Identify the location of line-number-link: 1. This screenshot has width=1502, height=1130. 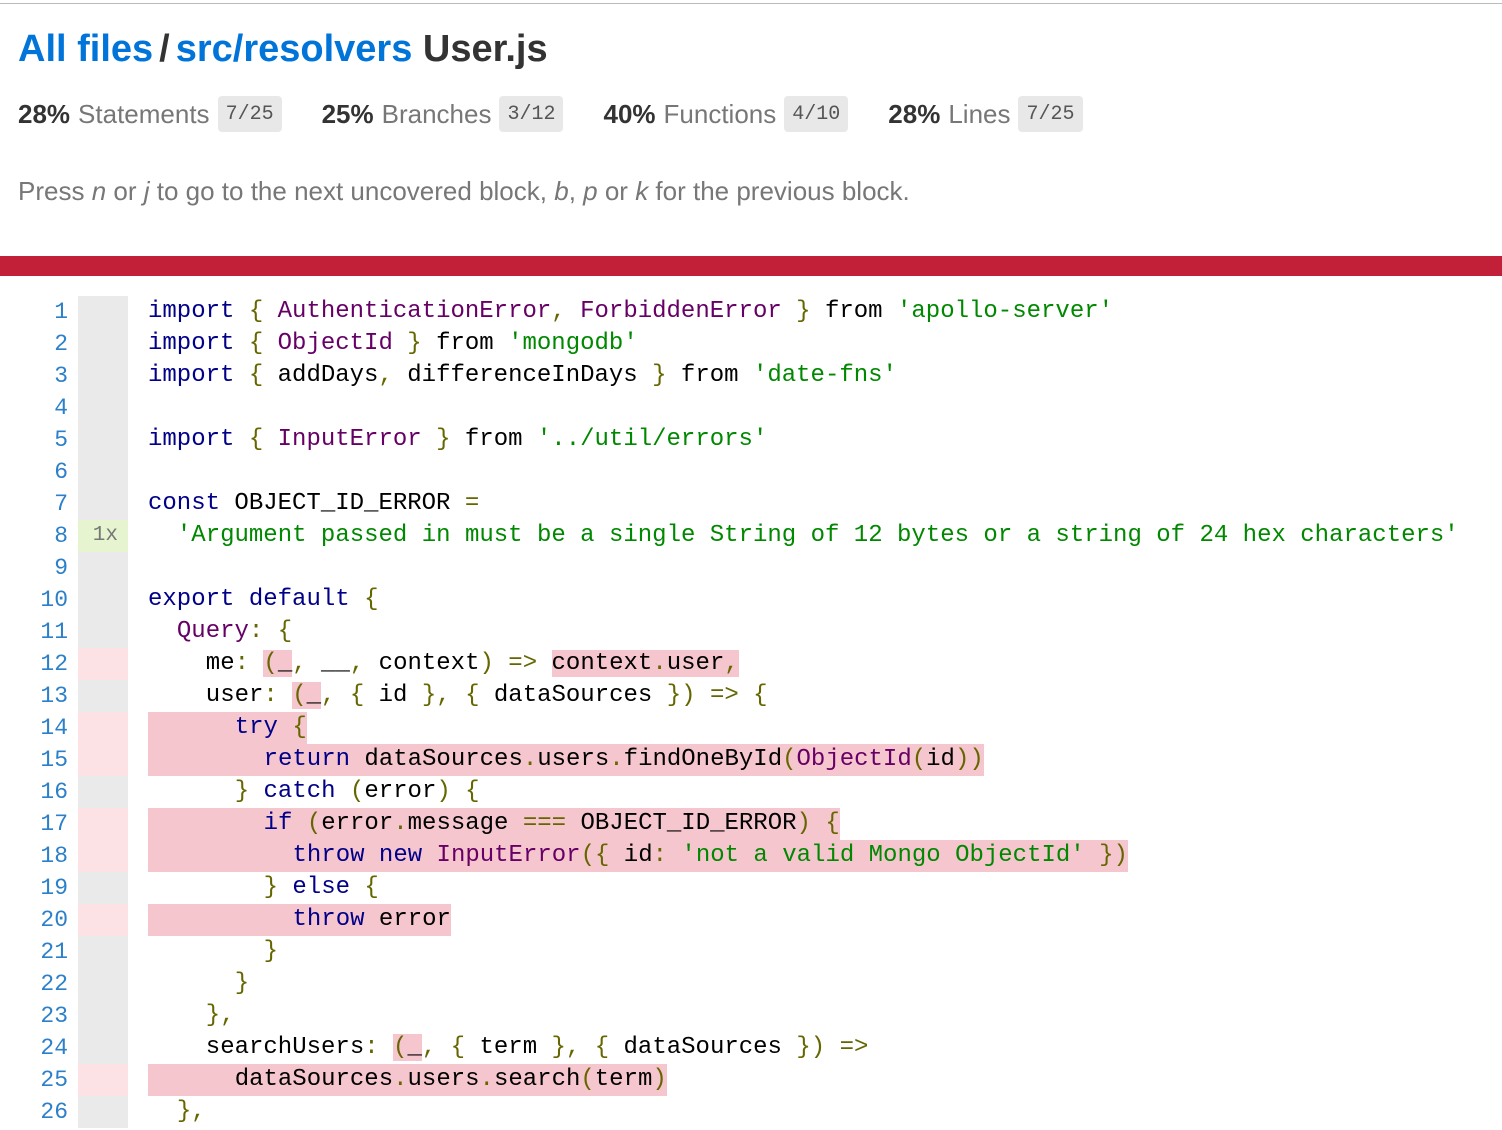
(34, 312).